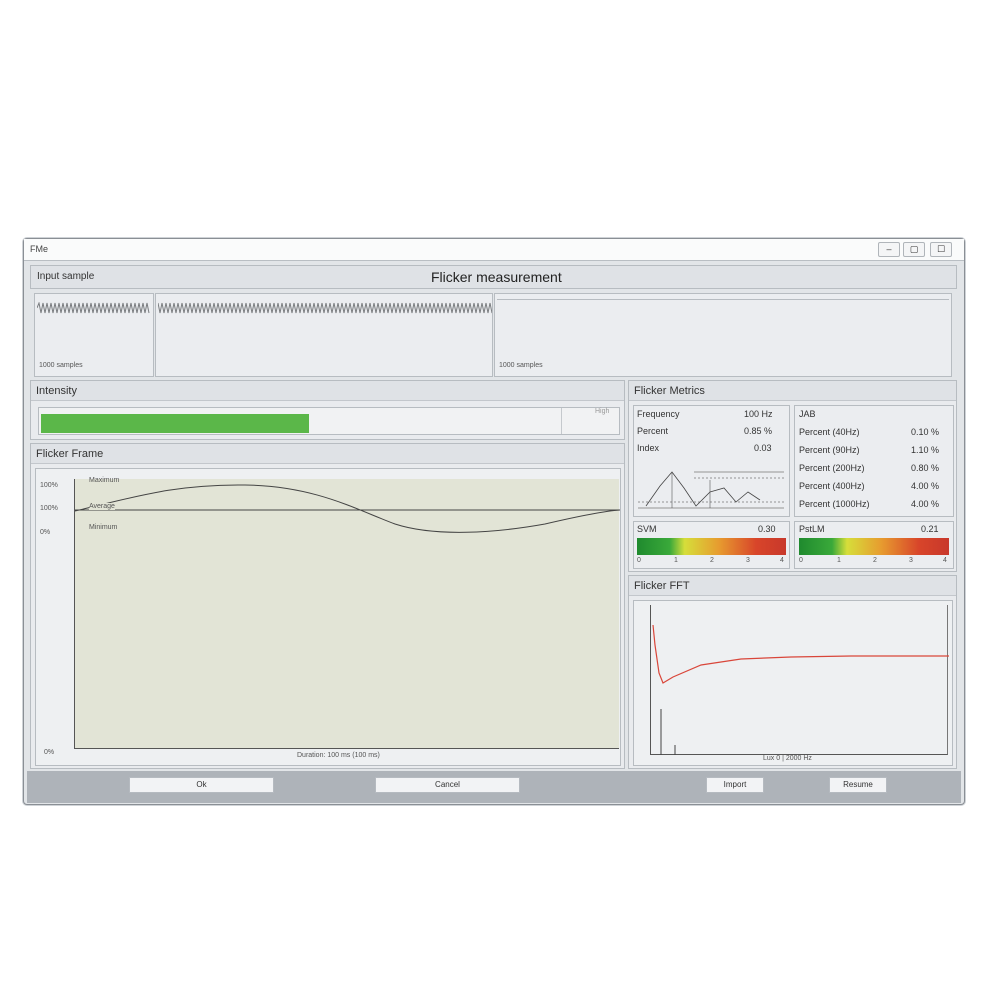 This screenshot has height=1000, width=1000. Describe the element at coordinates (61, 365) in the screenshot. I see `input-left-caption: 1000 samples` at that location.